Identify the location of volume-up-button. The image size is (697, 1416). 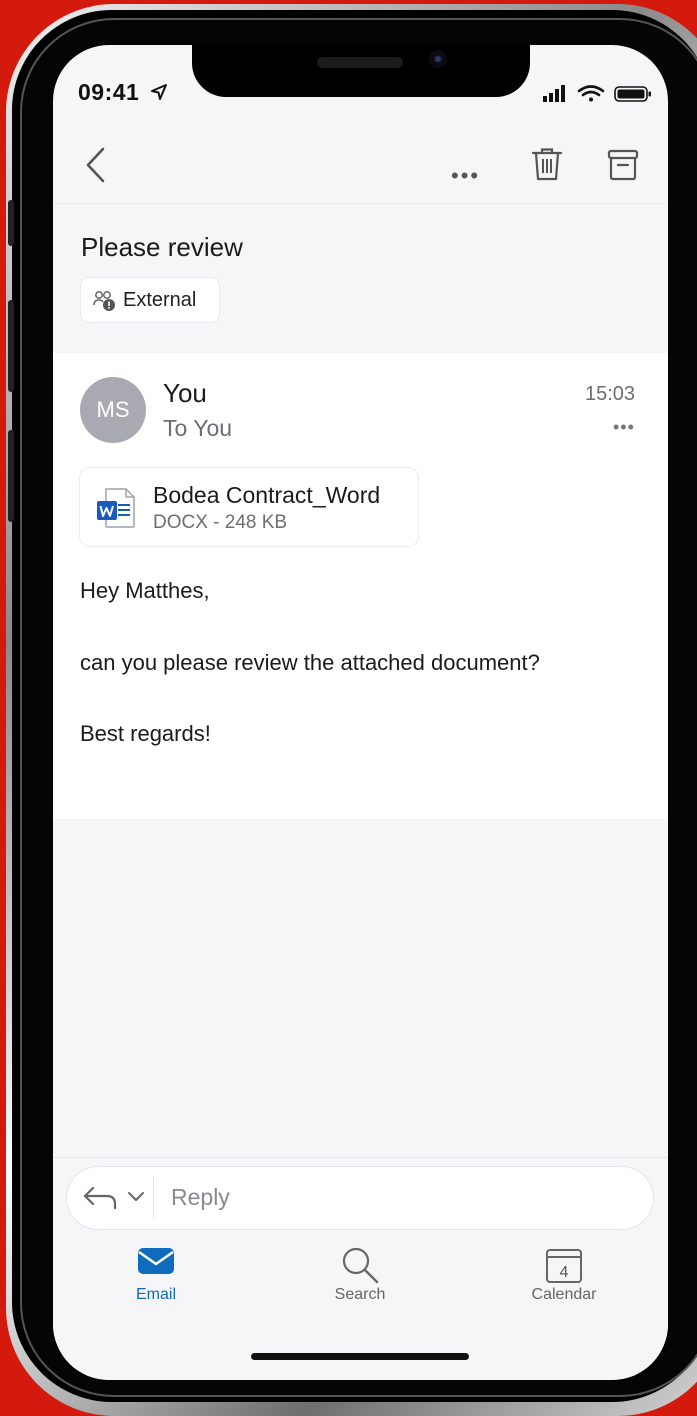
(11, 346).